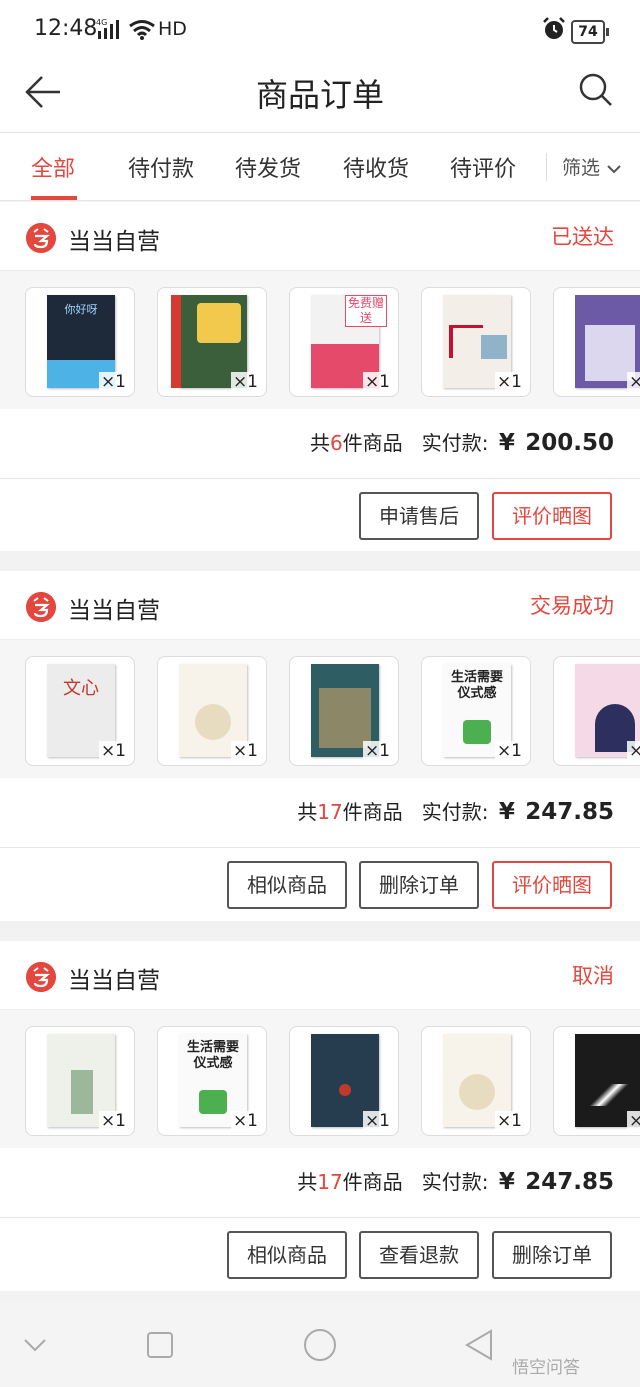 Image resolution: width=640 pixels, height=1387 pixels. Describe the element at coordinates (161, 167) in the screenshot. I see `tab-pending-payment: 待付款` at that location.